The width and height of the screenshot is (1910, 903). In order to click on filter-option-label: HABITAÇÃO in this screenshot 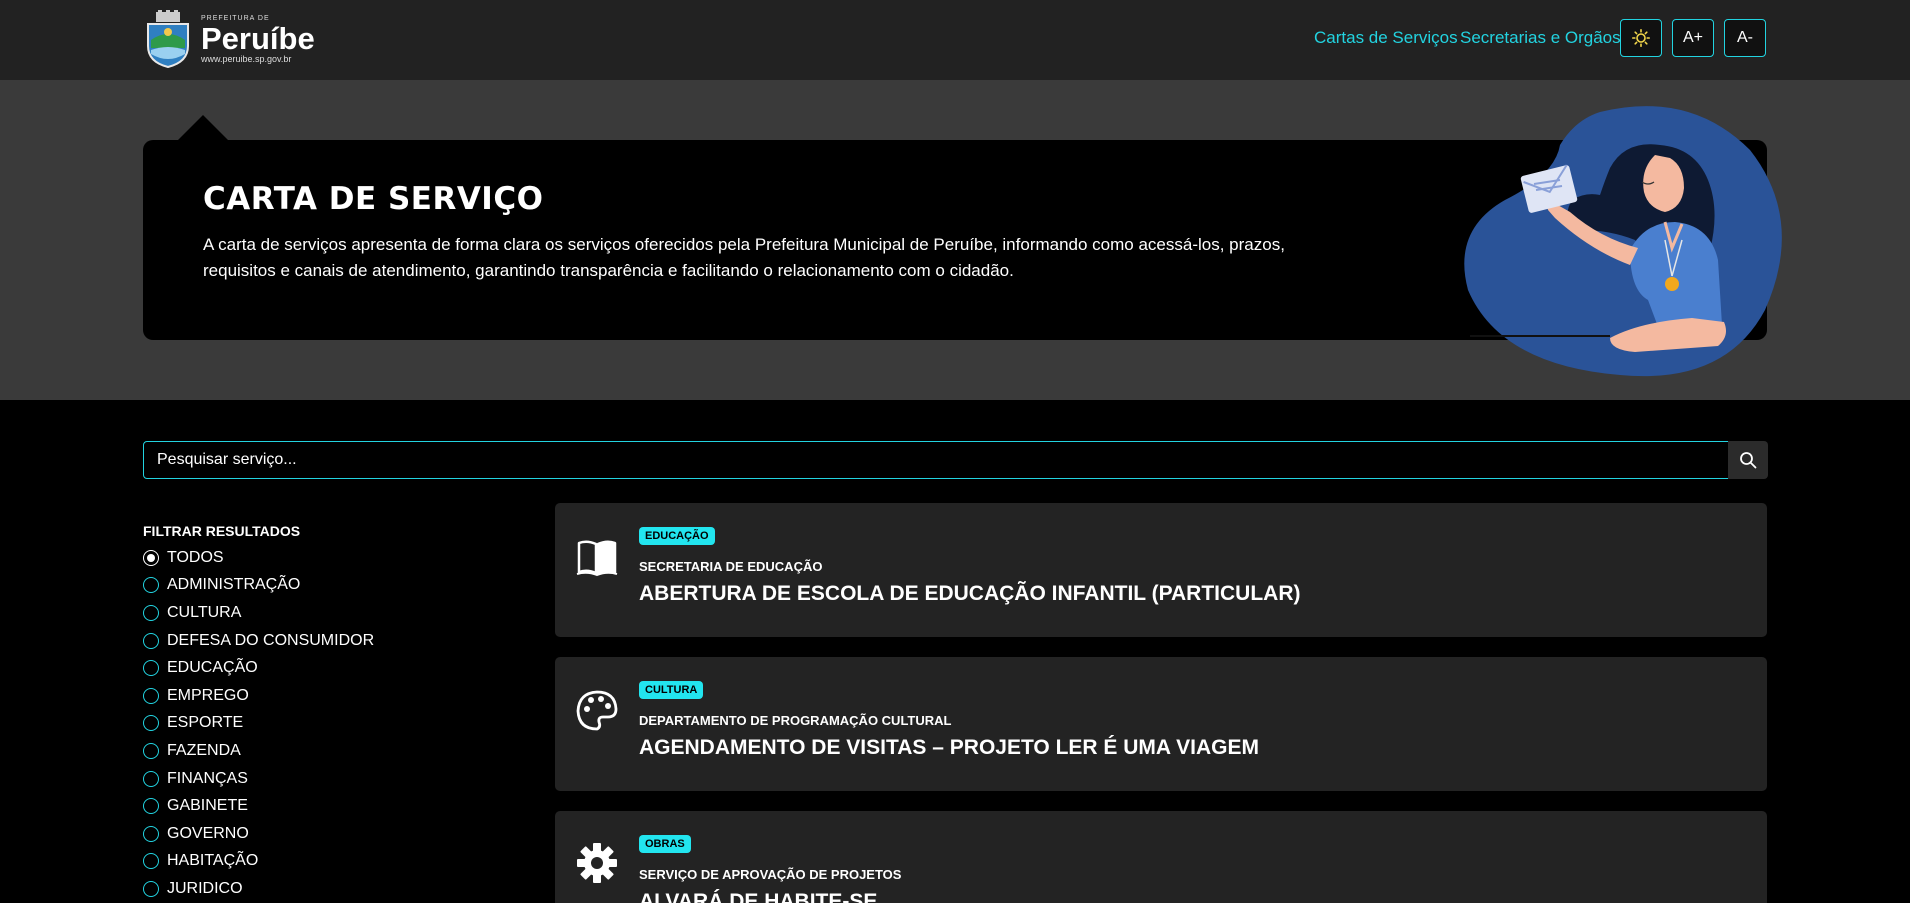, I will do `click(213, 861)`.